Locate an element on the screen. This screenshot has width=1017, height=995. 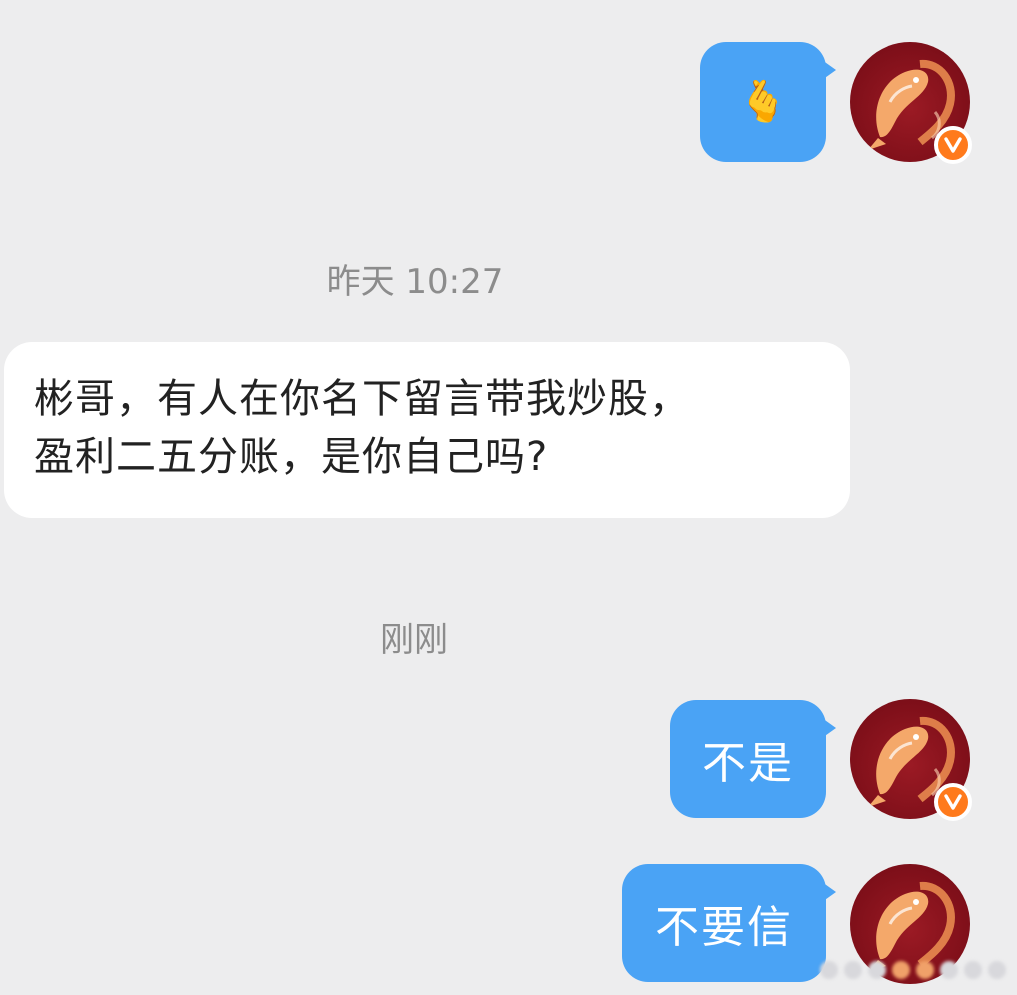
timestamp: 刚刚 is located at coordinates (414, 640).